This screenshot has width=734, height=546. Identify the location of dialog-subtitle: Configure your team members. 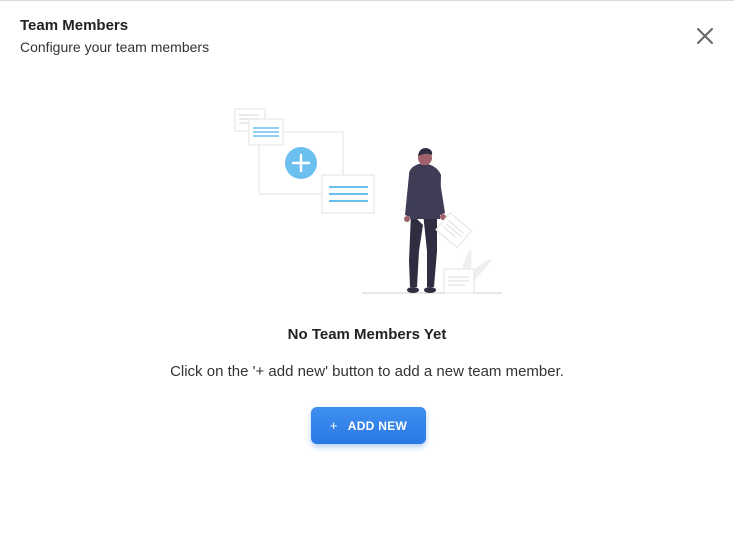
(115, 47).